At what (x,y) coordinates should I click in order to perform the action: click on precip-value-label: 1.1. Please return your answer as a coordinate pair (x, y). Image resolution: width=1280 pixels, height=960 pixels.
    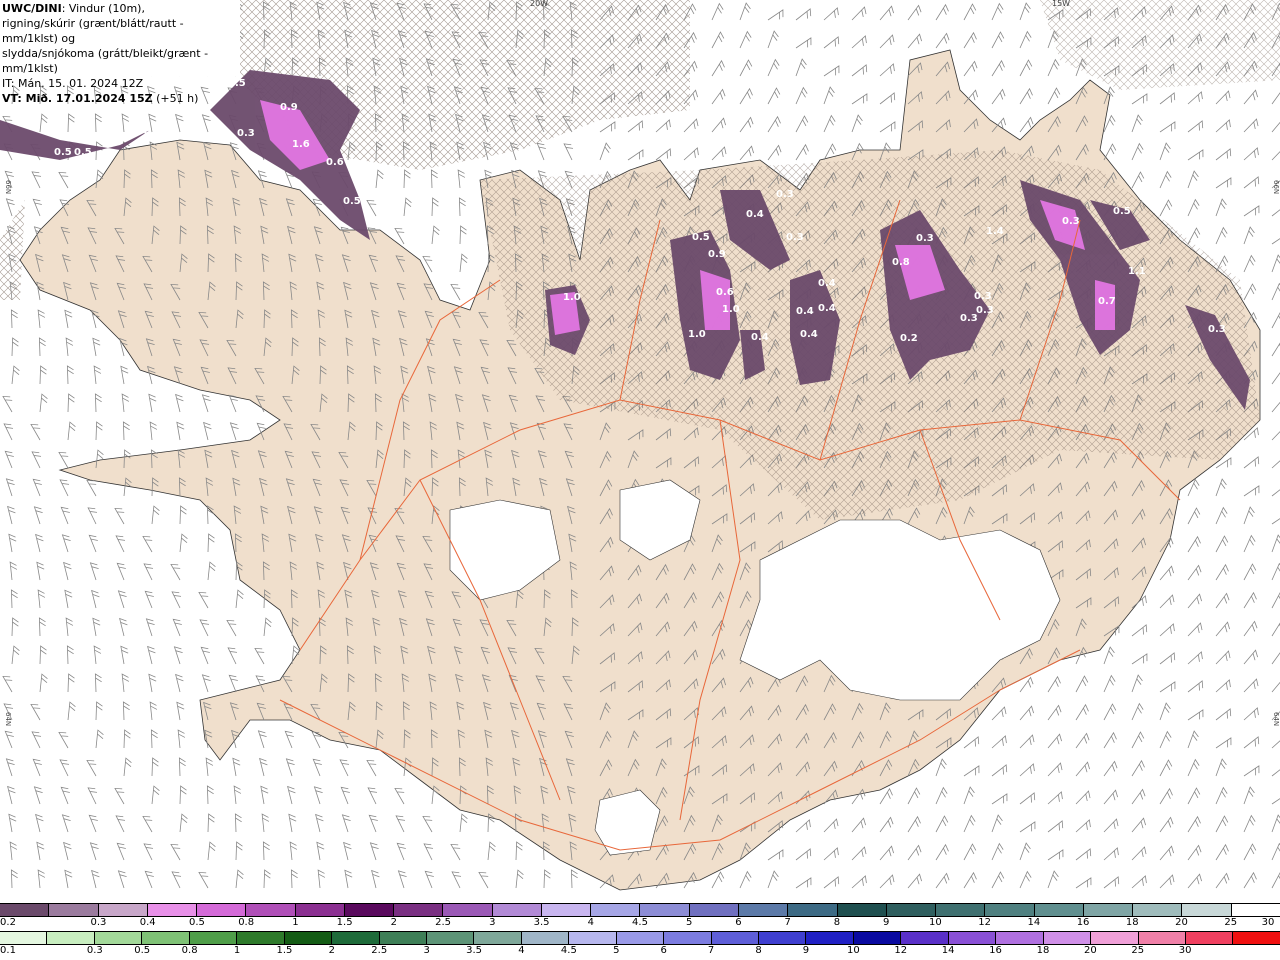
    Looking at the image, I should click on (1137, 271).